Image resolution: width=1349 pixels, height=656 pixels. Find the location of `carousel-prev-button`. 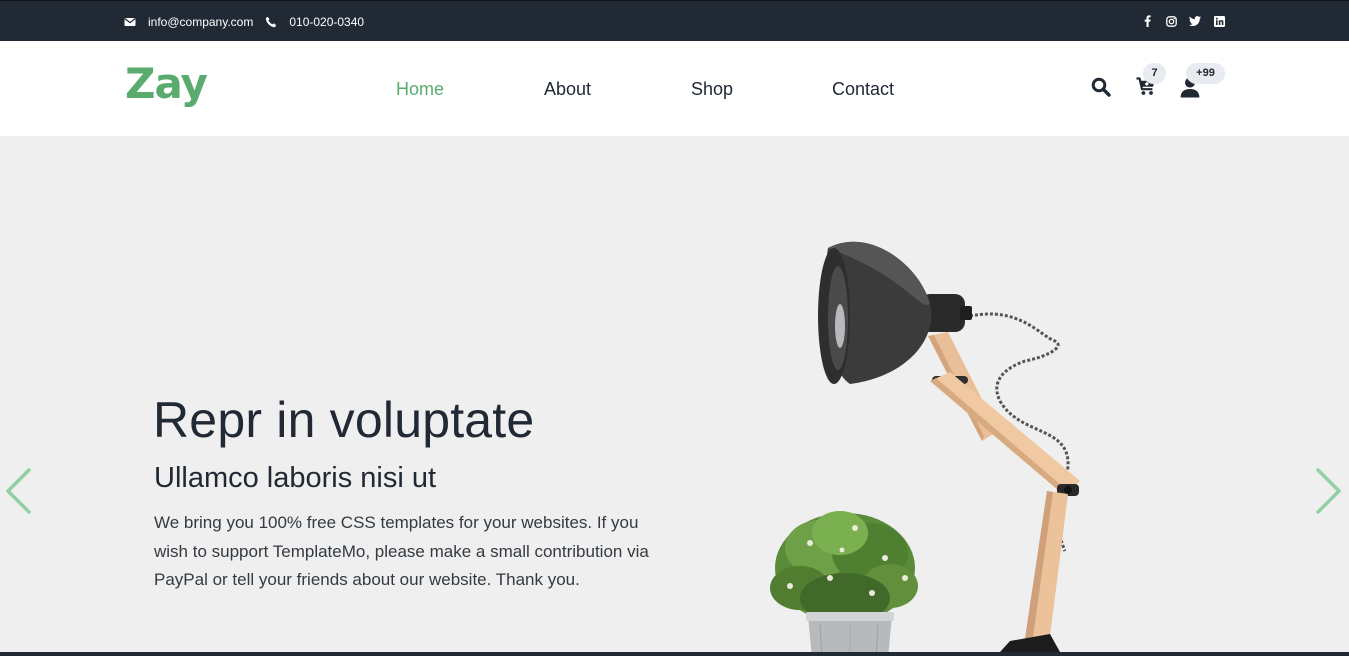

carousel-prev-button is located at coordinates (18, 493).